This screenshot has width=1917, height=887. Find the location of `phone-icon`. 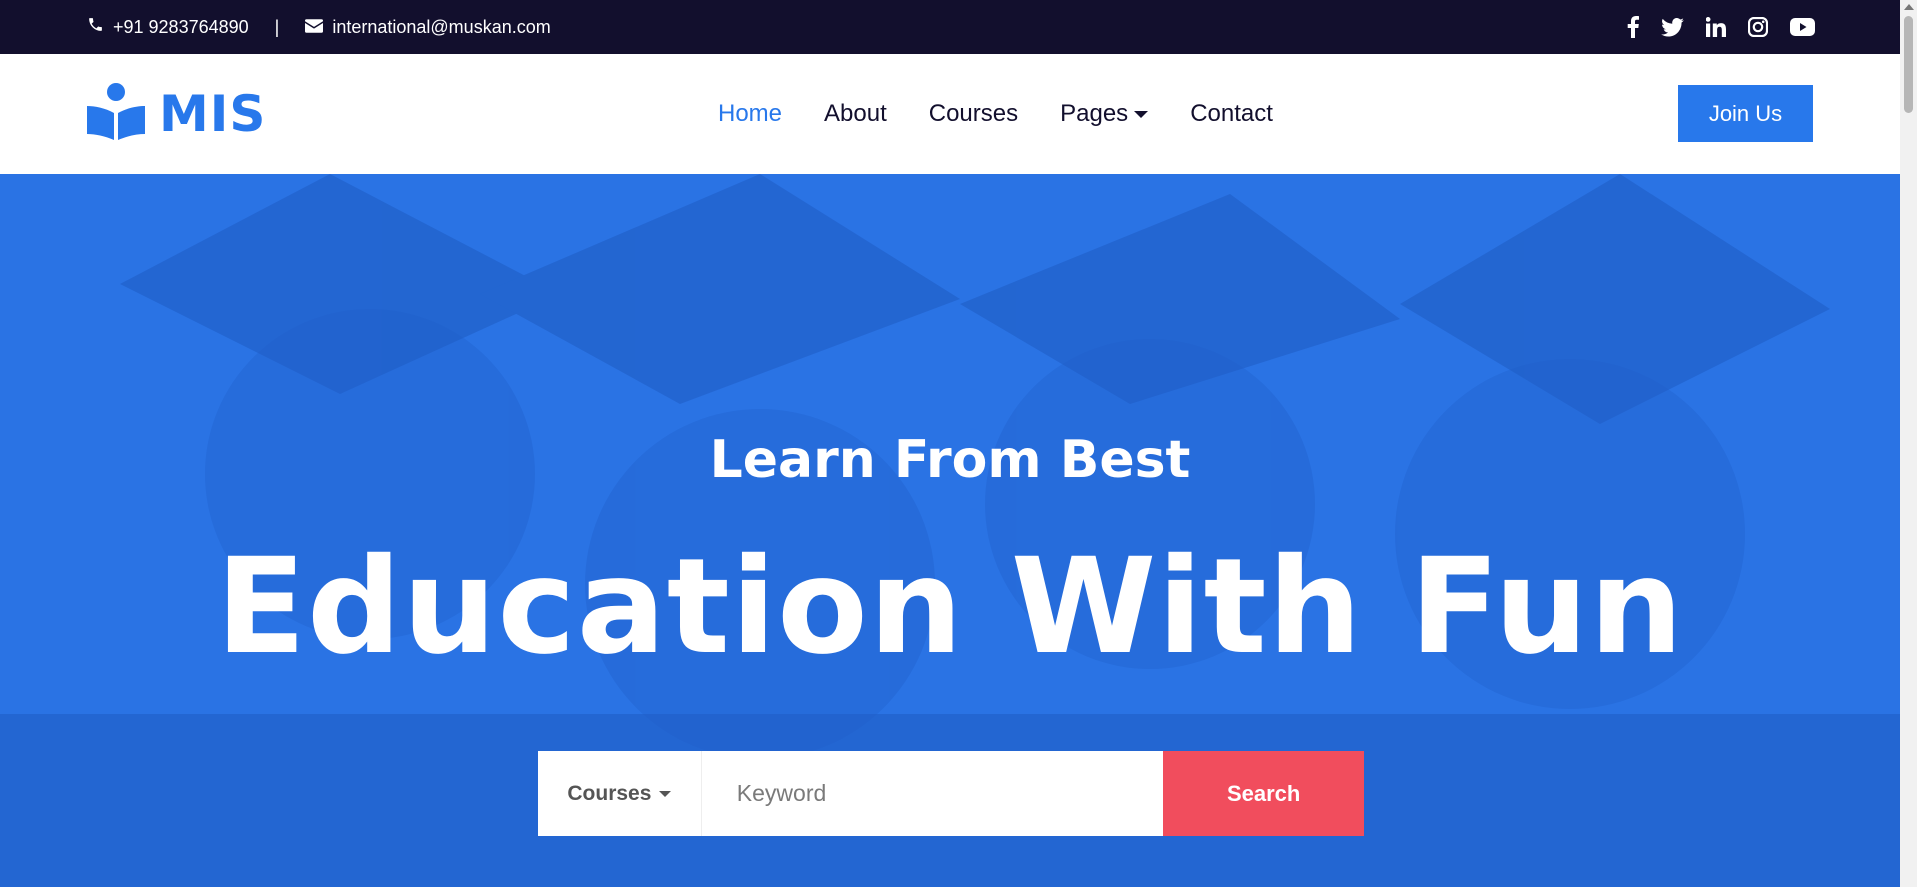

phone-icon is located at coordinates (95, 27).